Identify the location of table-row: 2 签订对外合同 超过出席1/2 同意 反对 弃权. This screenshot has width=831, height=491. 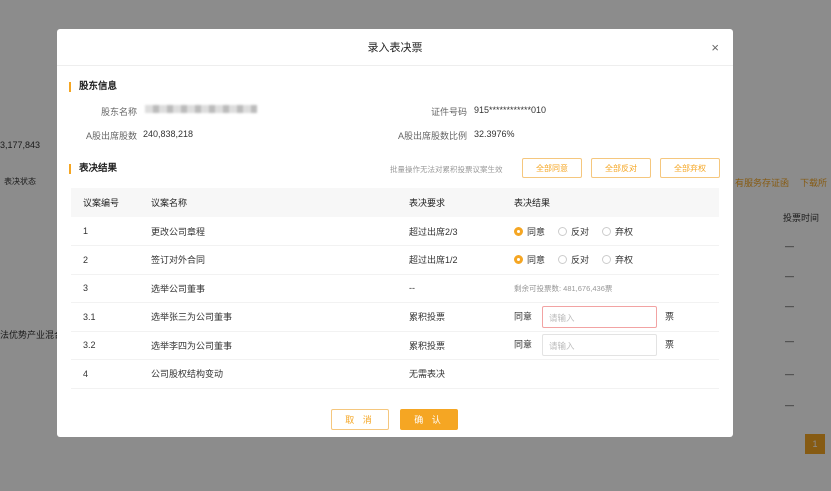
(395, 260).